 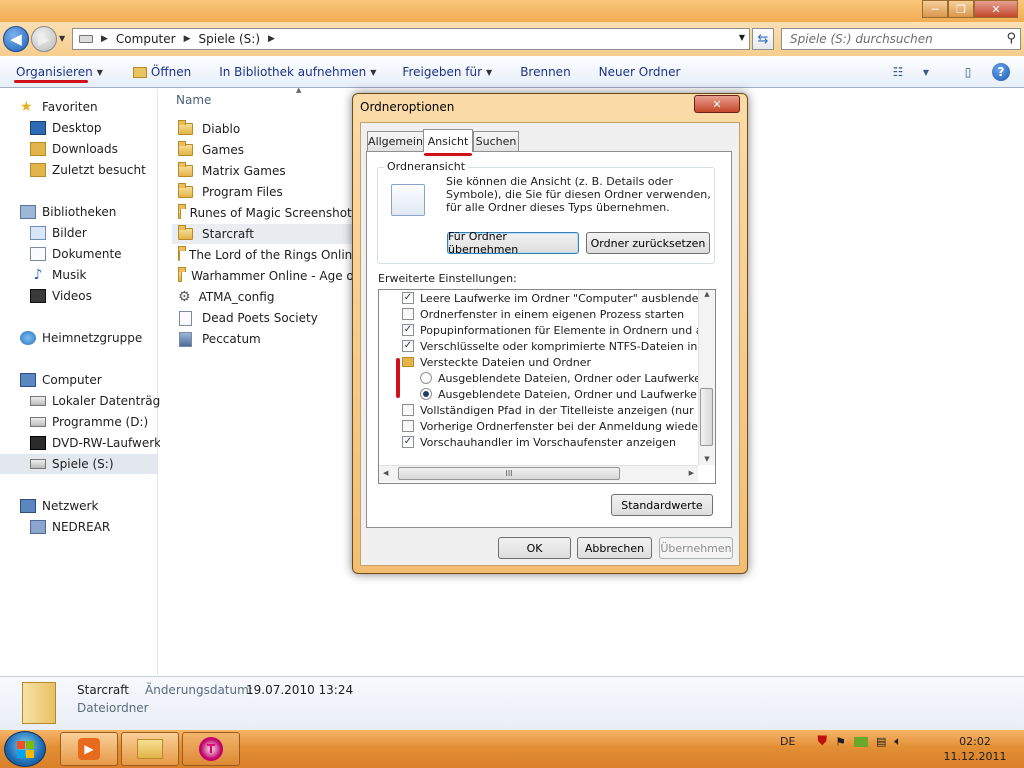 What do you see at coordinates (171, 72) in the screenshot?
I see `open-label: Öffnen` at bounding box center [171, 72].